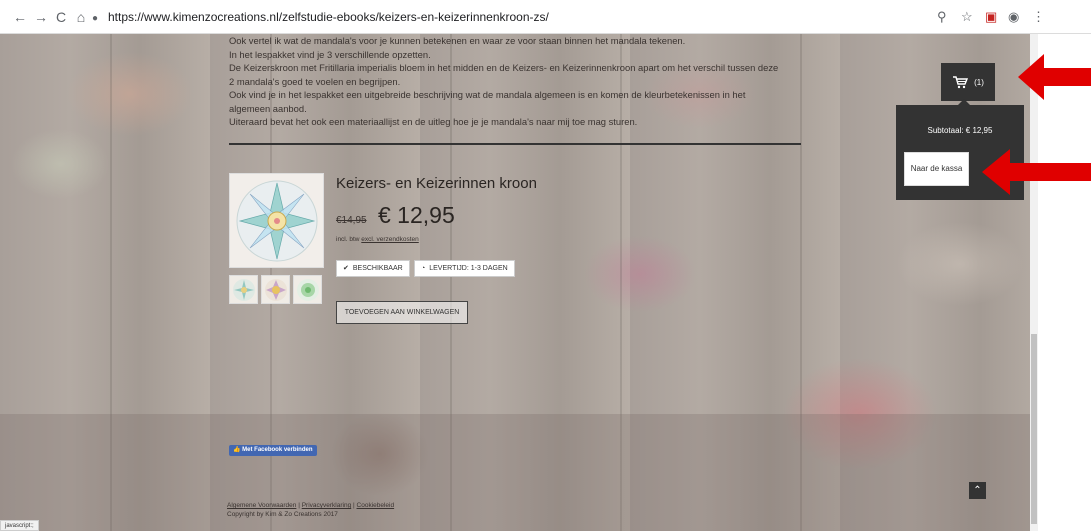 This screenshot has height=531, width=1091. What do you see at coordinates (315, 81) in the screenshot?
I see `description-line: 2 mandala's goed te voelen en begrijpen.` at bounding box center [315, 81].